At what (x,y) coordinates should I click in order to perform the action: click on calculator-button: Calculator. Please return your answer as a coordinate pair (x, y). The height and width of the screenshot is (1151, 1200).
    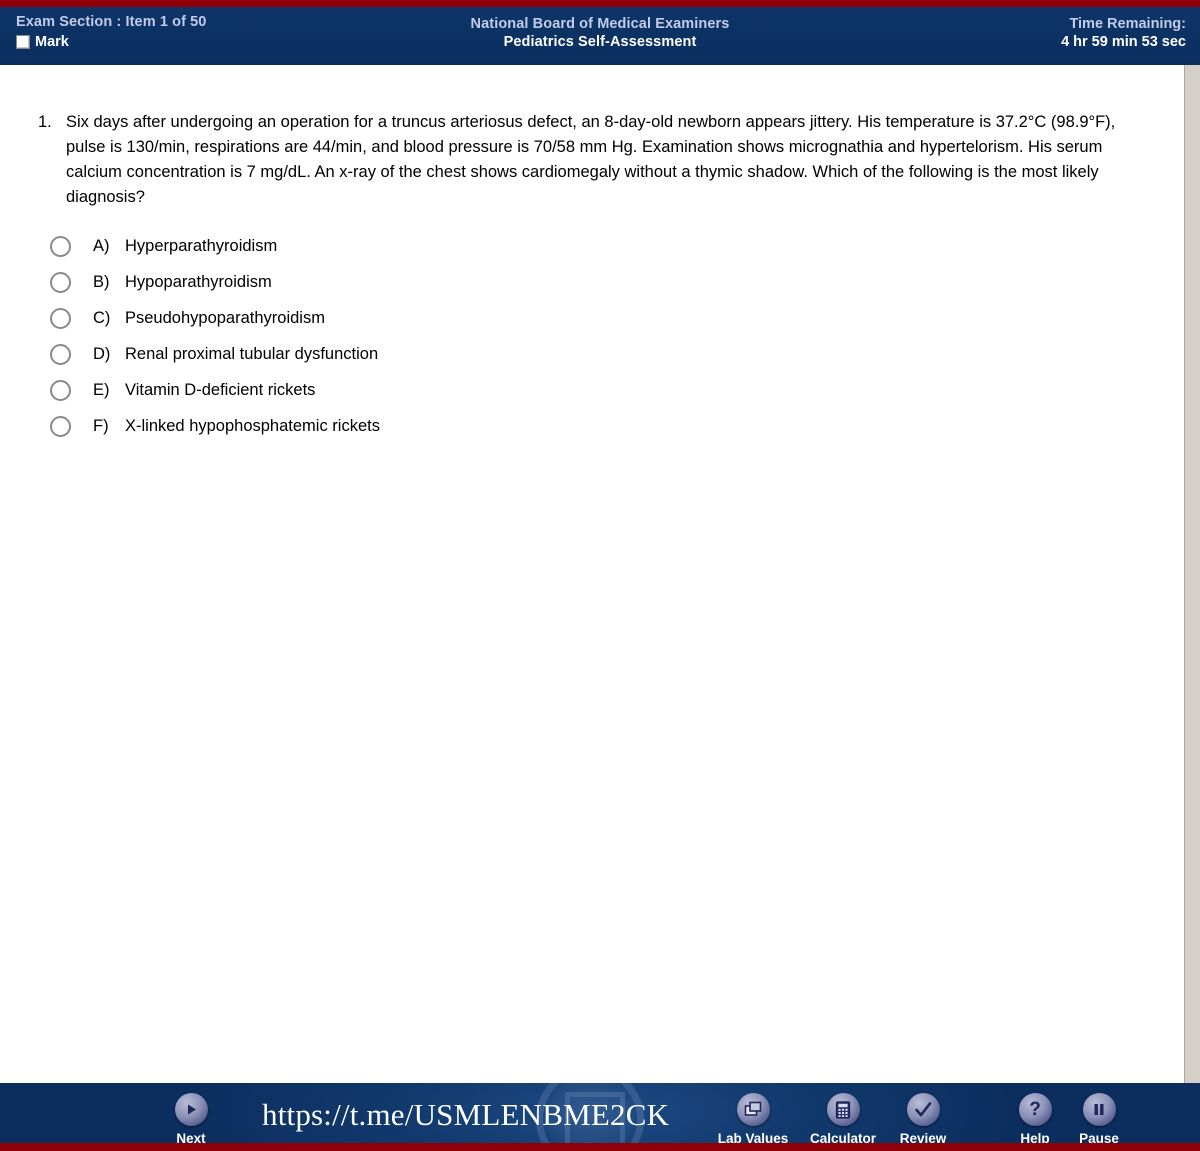
    Looking at the image, I should click on (843, 1119).